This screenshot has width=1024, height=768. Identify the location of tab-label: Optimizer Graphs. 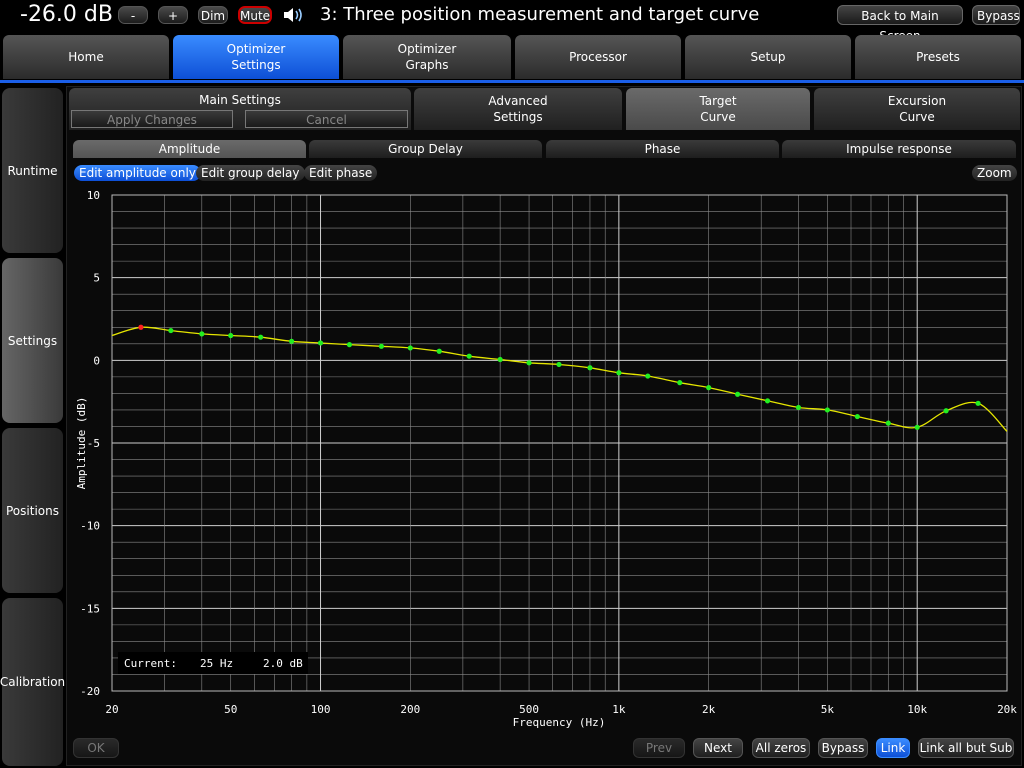
(427, 57).